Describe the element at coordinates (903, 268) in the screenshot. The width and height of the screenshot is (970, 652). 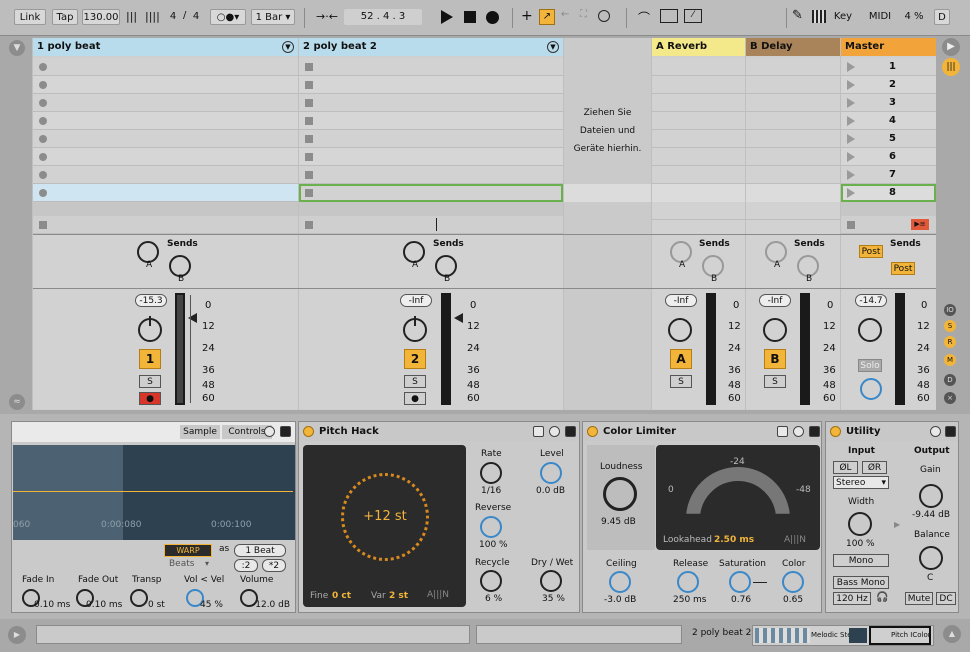
I see `post-button-b: Post` at that location.